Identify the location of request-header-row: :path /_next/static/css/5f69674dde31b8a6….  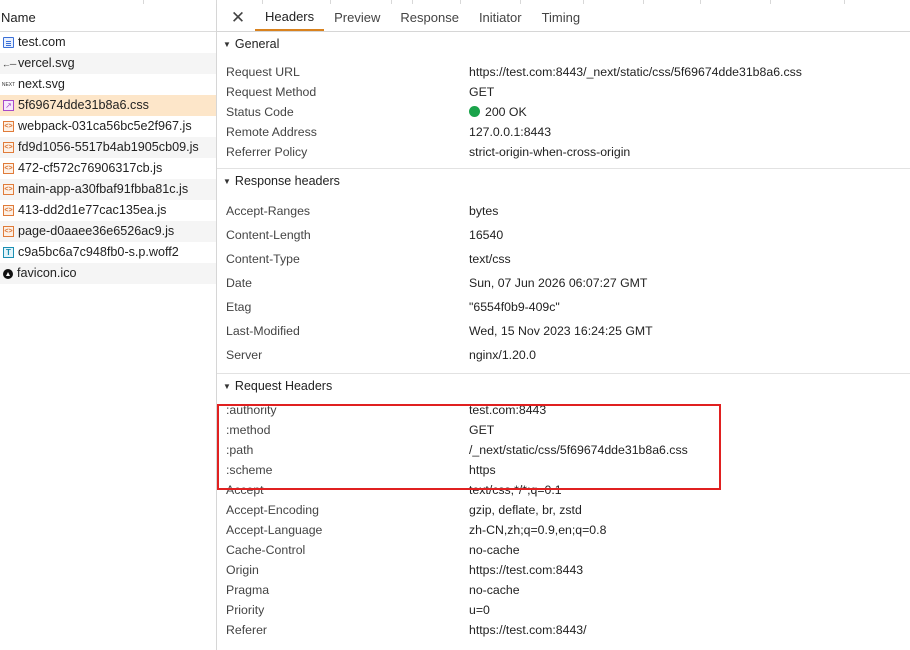
(563, 450).